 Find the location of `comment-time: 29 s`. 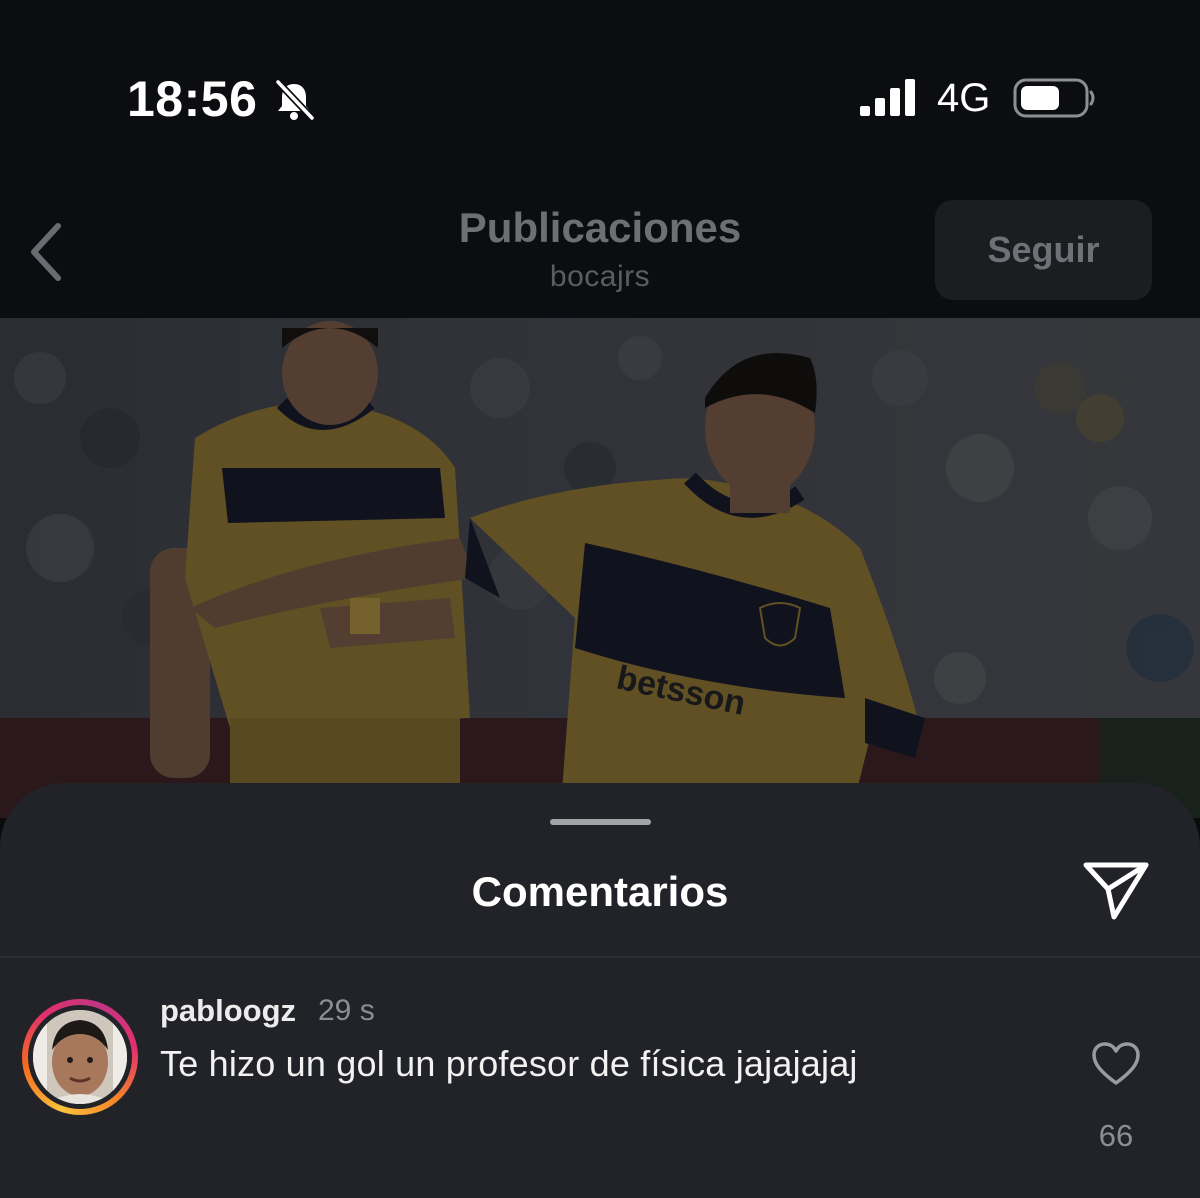

comment-time: 29 s is located at coordinates (346, 1010).